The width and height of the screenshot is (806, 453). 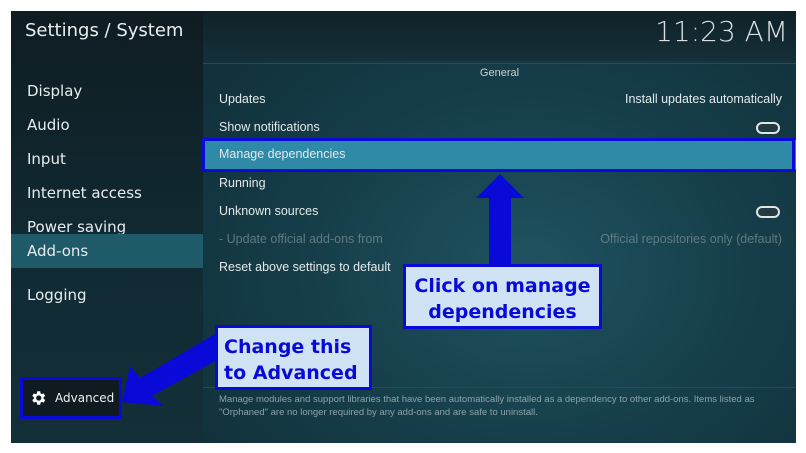 What do you see at coordinates (305, 267) in the screenshot?
I see `setting-label: Reset above settings to default` at bounding box center [305, 267].